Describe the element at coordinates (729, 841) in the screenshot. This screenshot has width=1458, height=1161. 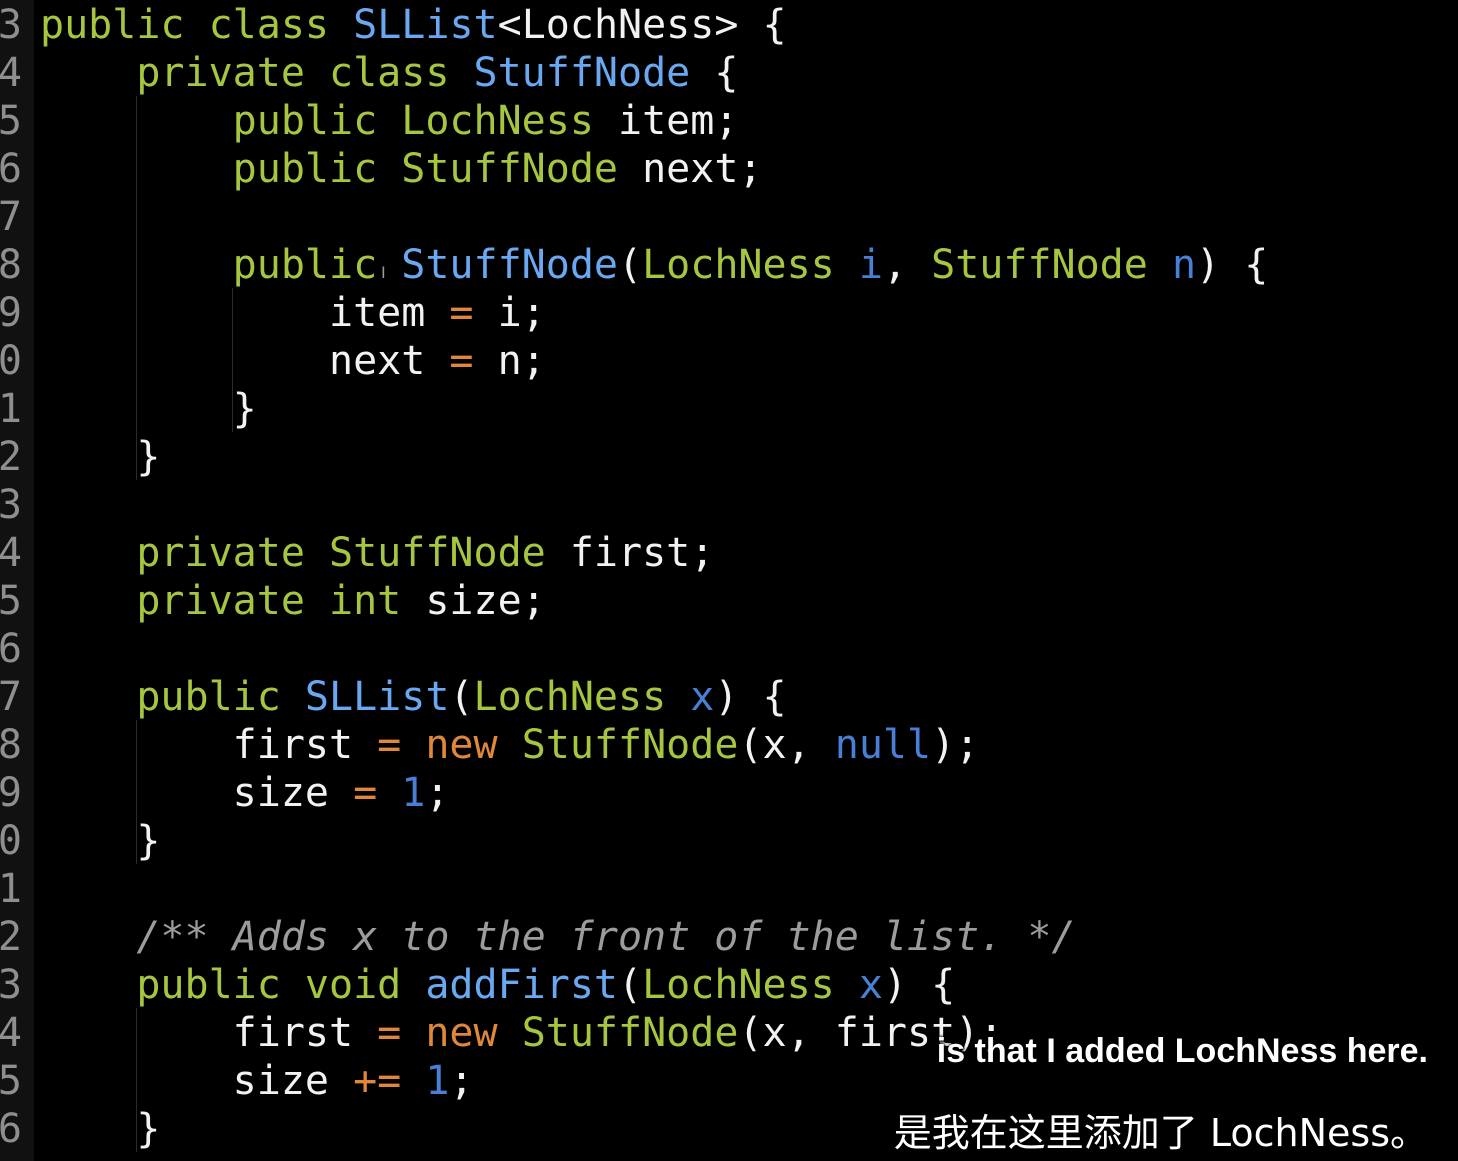
I see `code-line: 0 }` at that location.